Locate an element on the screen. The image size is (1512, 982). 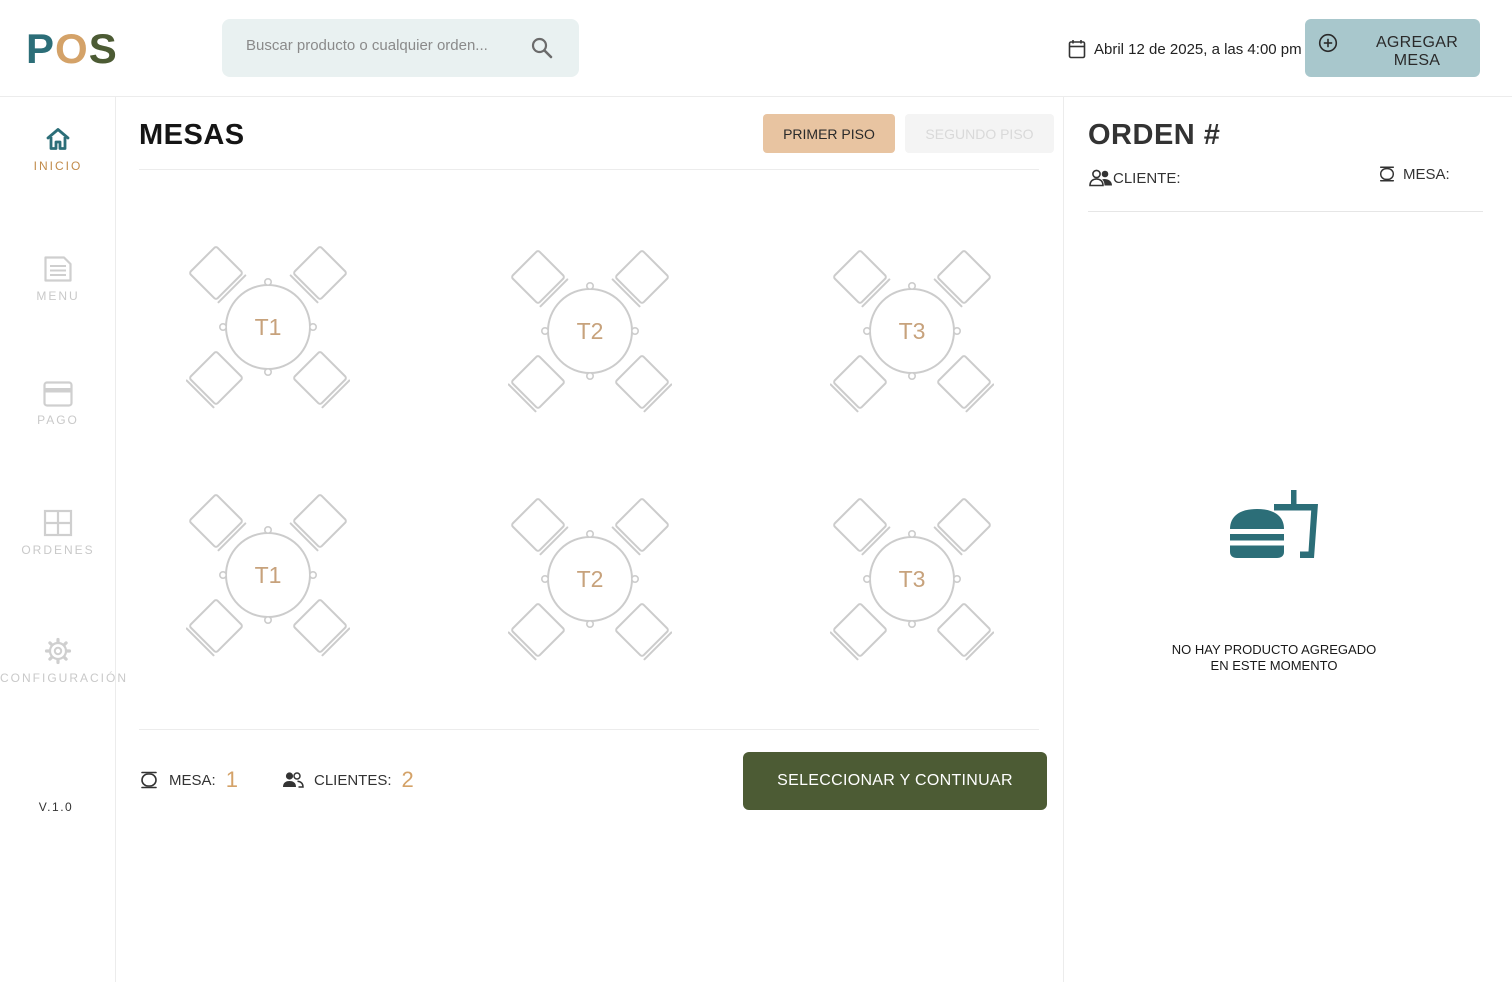
mesa-value: 1 is located at coordinates (231, 779).